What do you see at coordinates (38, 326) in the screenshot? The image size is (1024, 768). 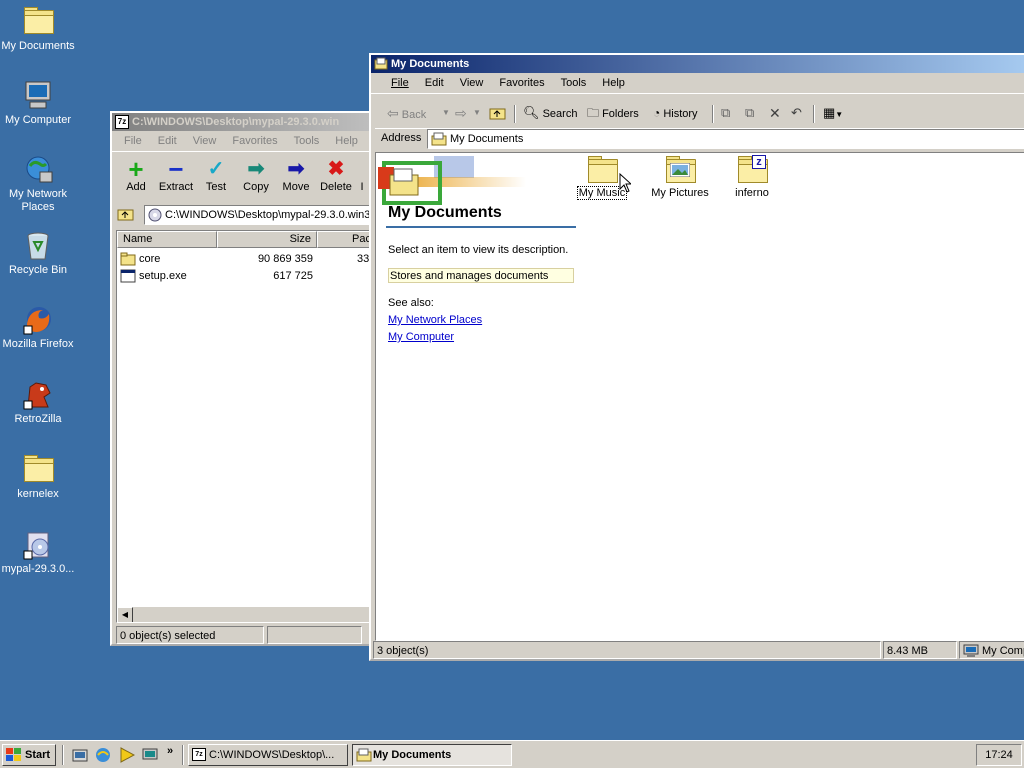 I see `desktop-icon-firefox: Mozilla Firefox` at bounding box center [38, 326].